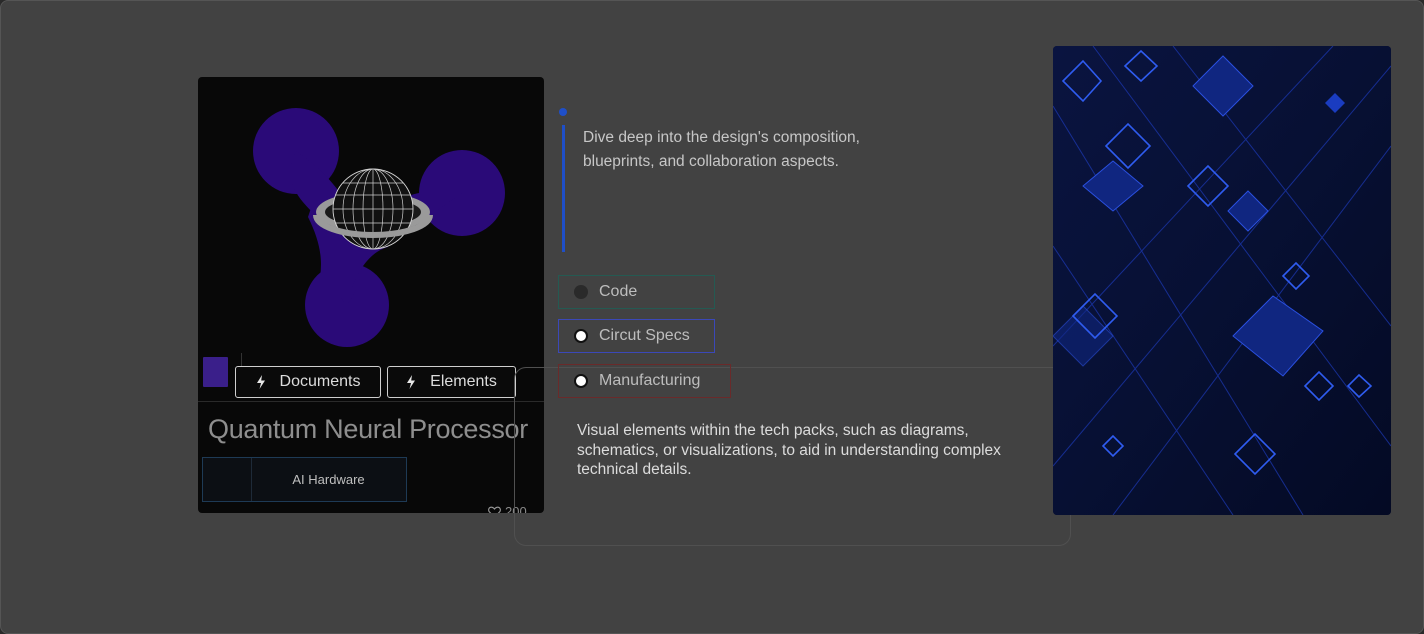 This screenshot has width=1424, height=634. I want to click on elements-button-label: Elements, so click(463, 381).